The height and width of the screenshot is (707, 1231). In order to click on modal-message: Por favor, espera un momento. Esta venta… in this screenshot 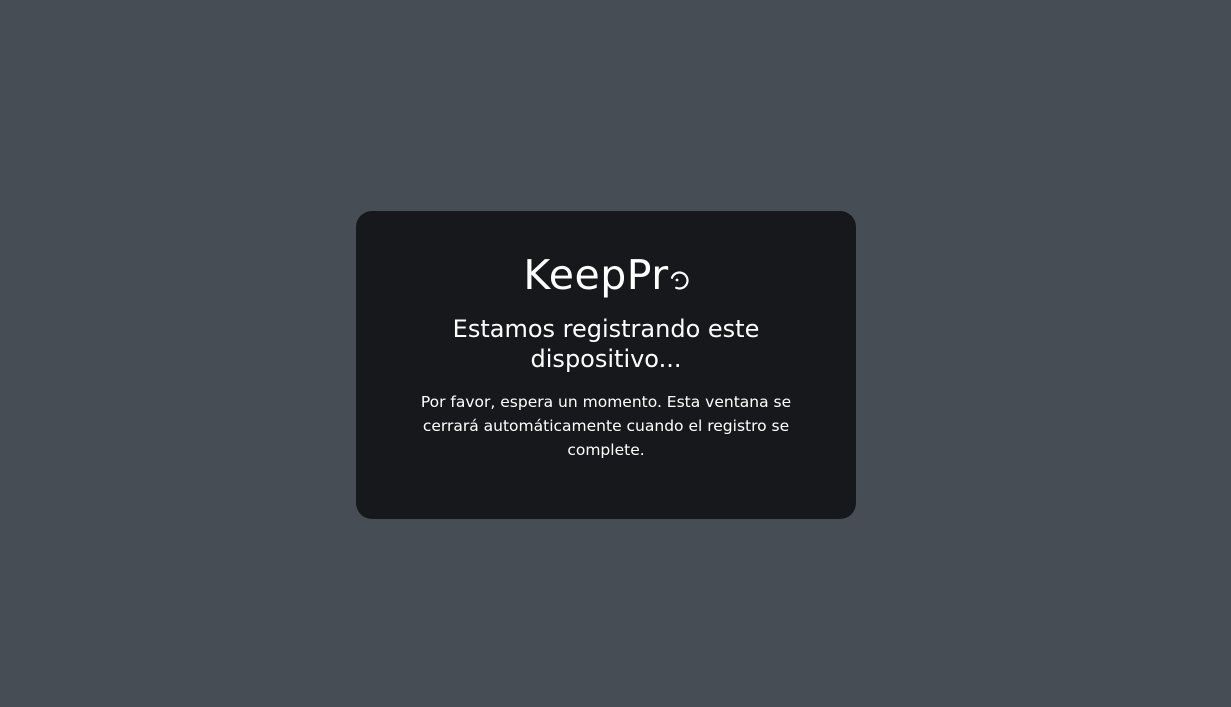, I will do `click(606, 426)`.